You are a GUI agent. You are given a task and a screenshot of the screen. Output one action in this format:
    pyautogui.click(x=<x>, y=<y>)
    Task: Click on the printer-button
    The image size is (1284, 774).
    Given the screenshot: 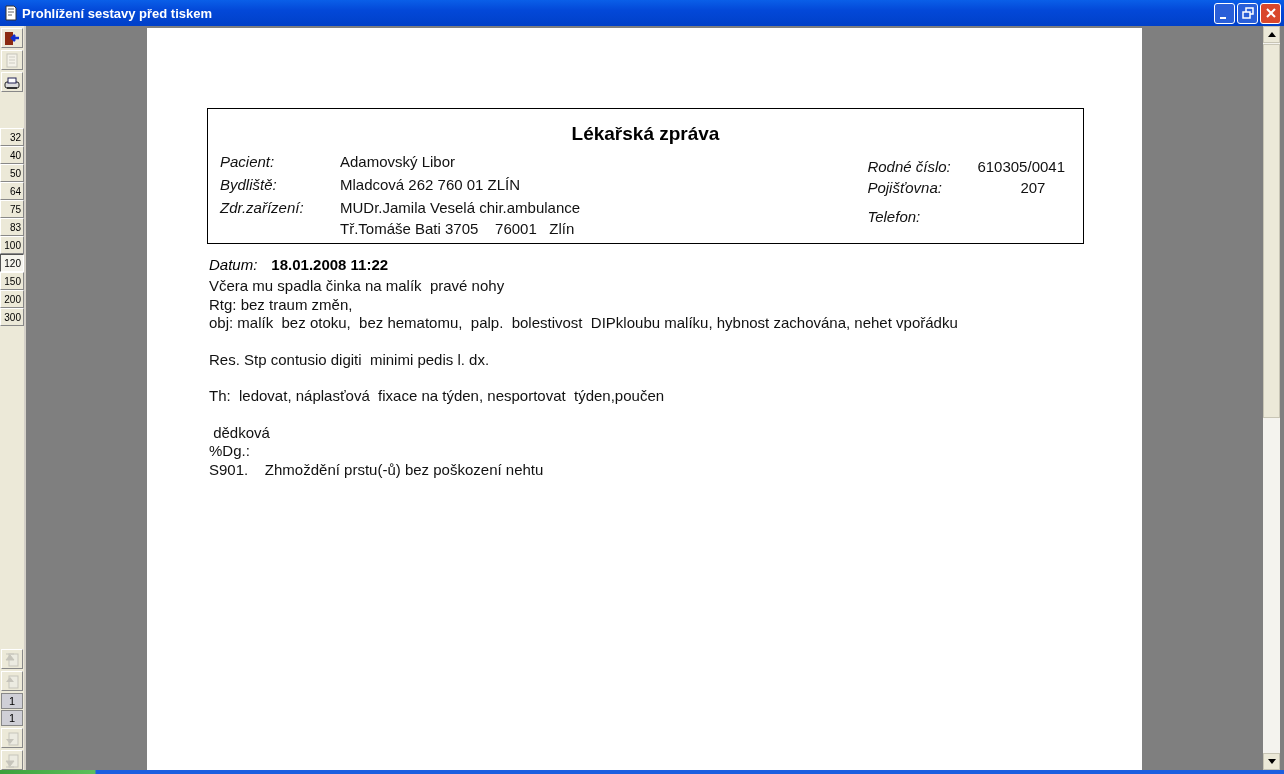 What is the action you would take?
    pyautogui.click(x=12, y=82)
    